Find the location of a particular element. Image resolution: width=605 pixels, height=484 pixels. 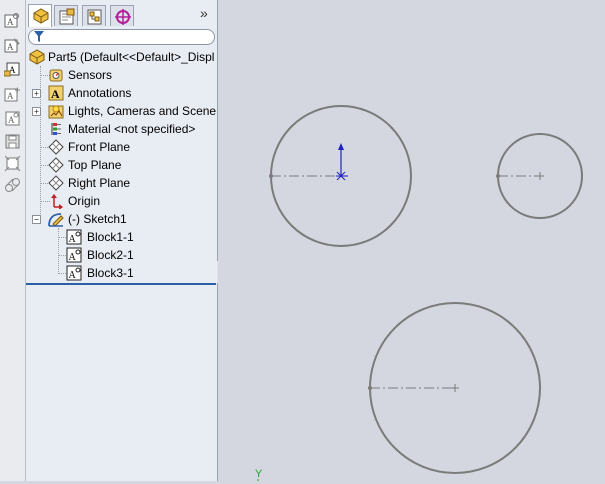

tree-item-block3: A Block3-1 is located at coordinates (121, 273).